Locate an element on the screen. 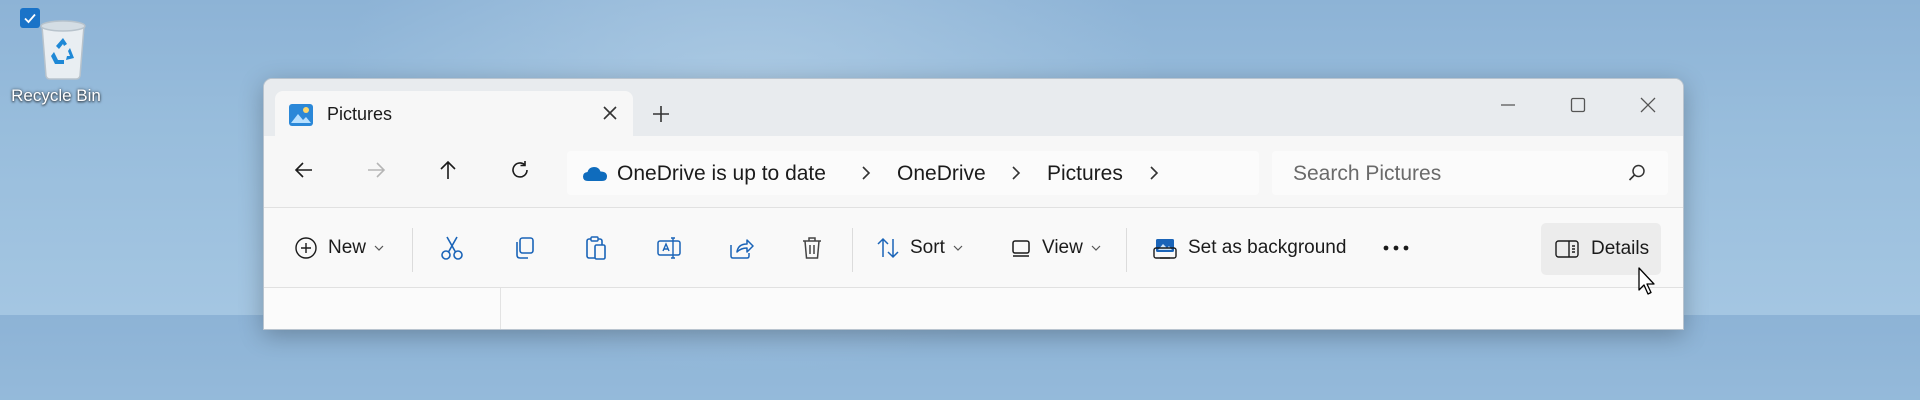  details-pane-icon is located at coordinates (1567, 249).